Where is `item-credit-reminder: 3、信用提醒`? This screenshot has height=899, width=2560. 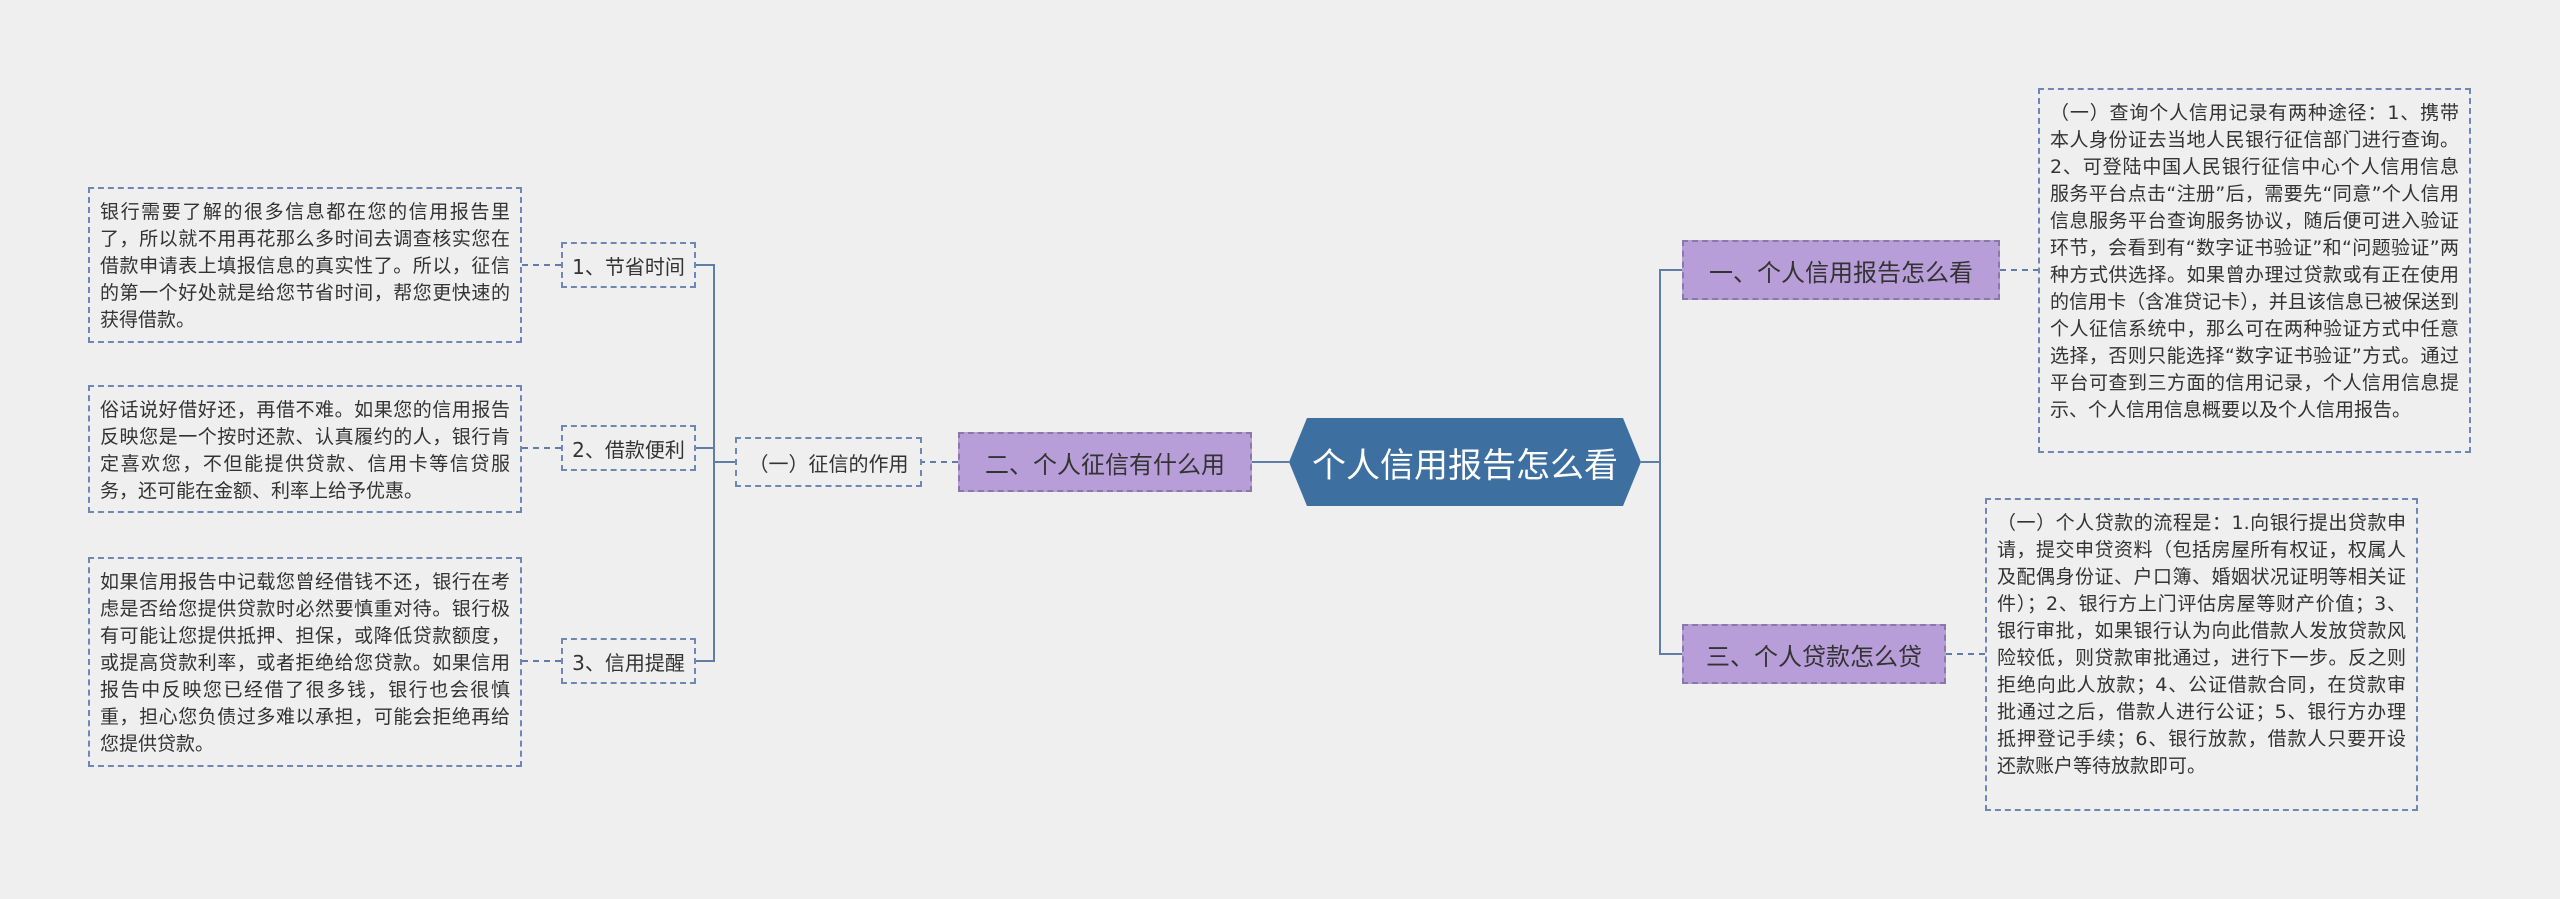
item-credit-reminder: 3、信用提醒 is located at coordinates (628, 661).